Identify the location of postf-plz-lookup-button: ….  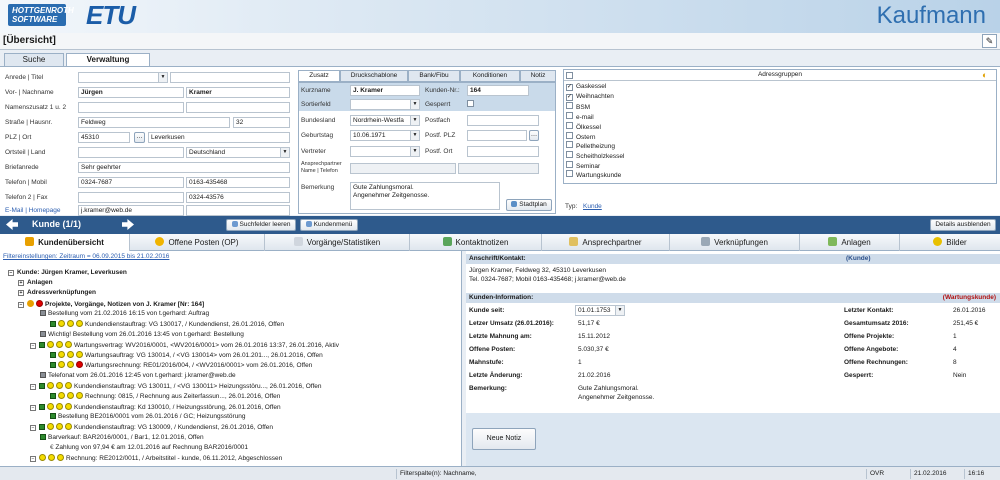
(534, 135).